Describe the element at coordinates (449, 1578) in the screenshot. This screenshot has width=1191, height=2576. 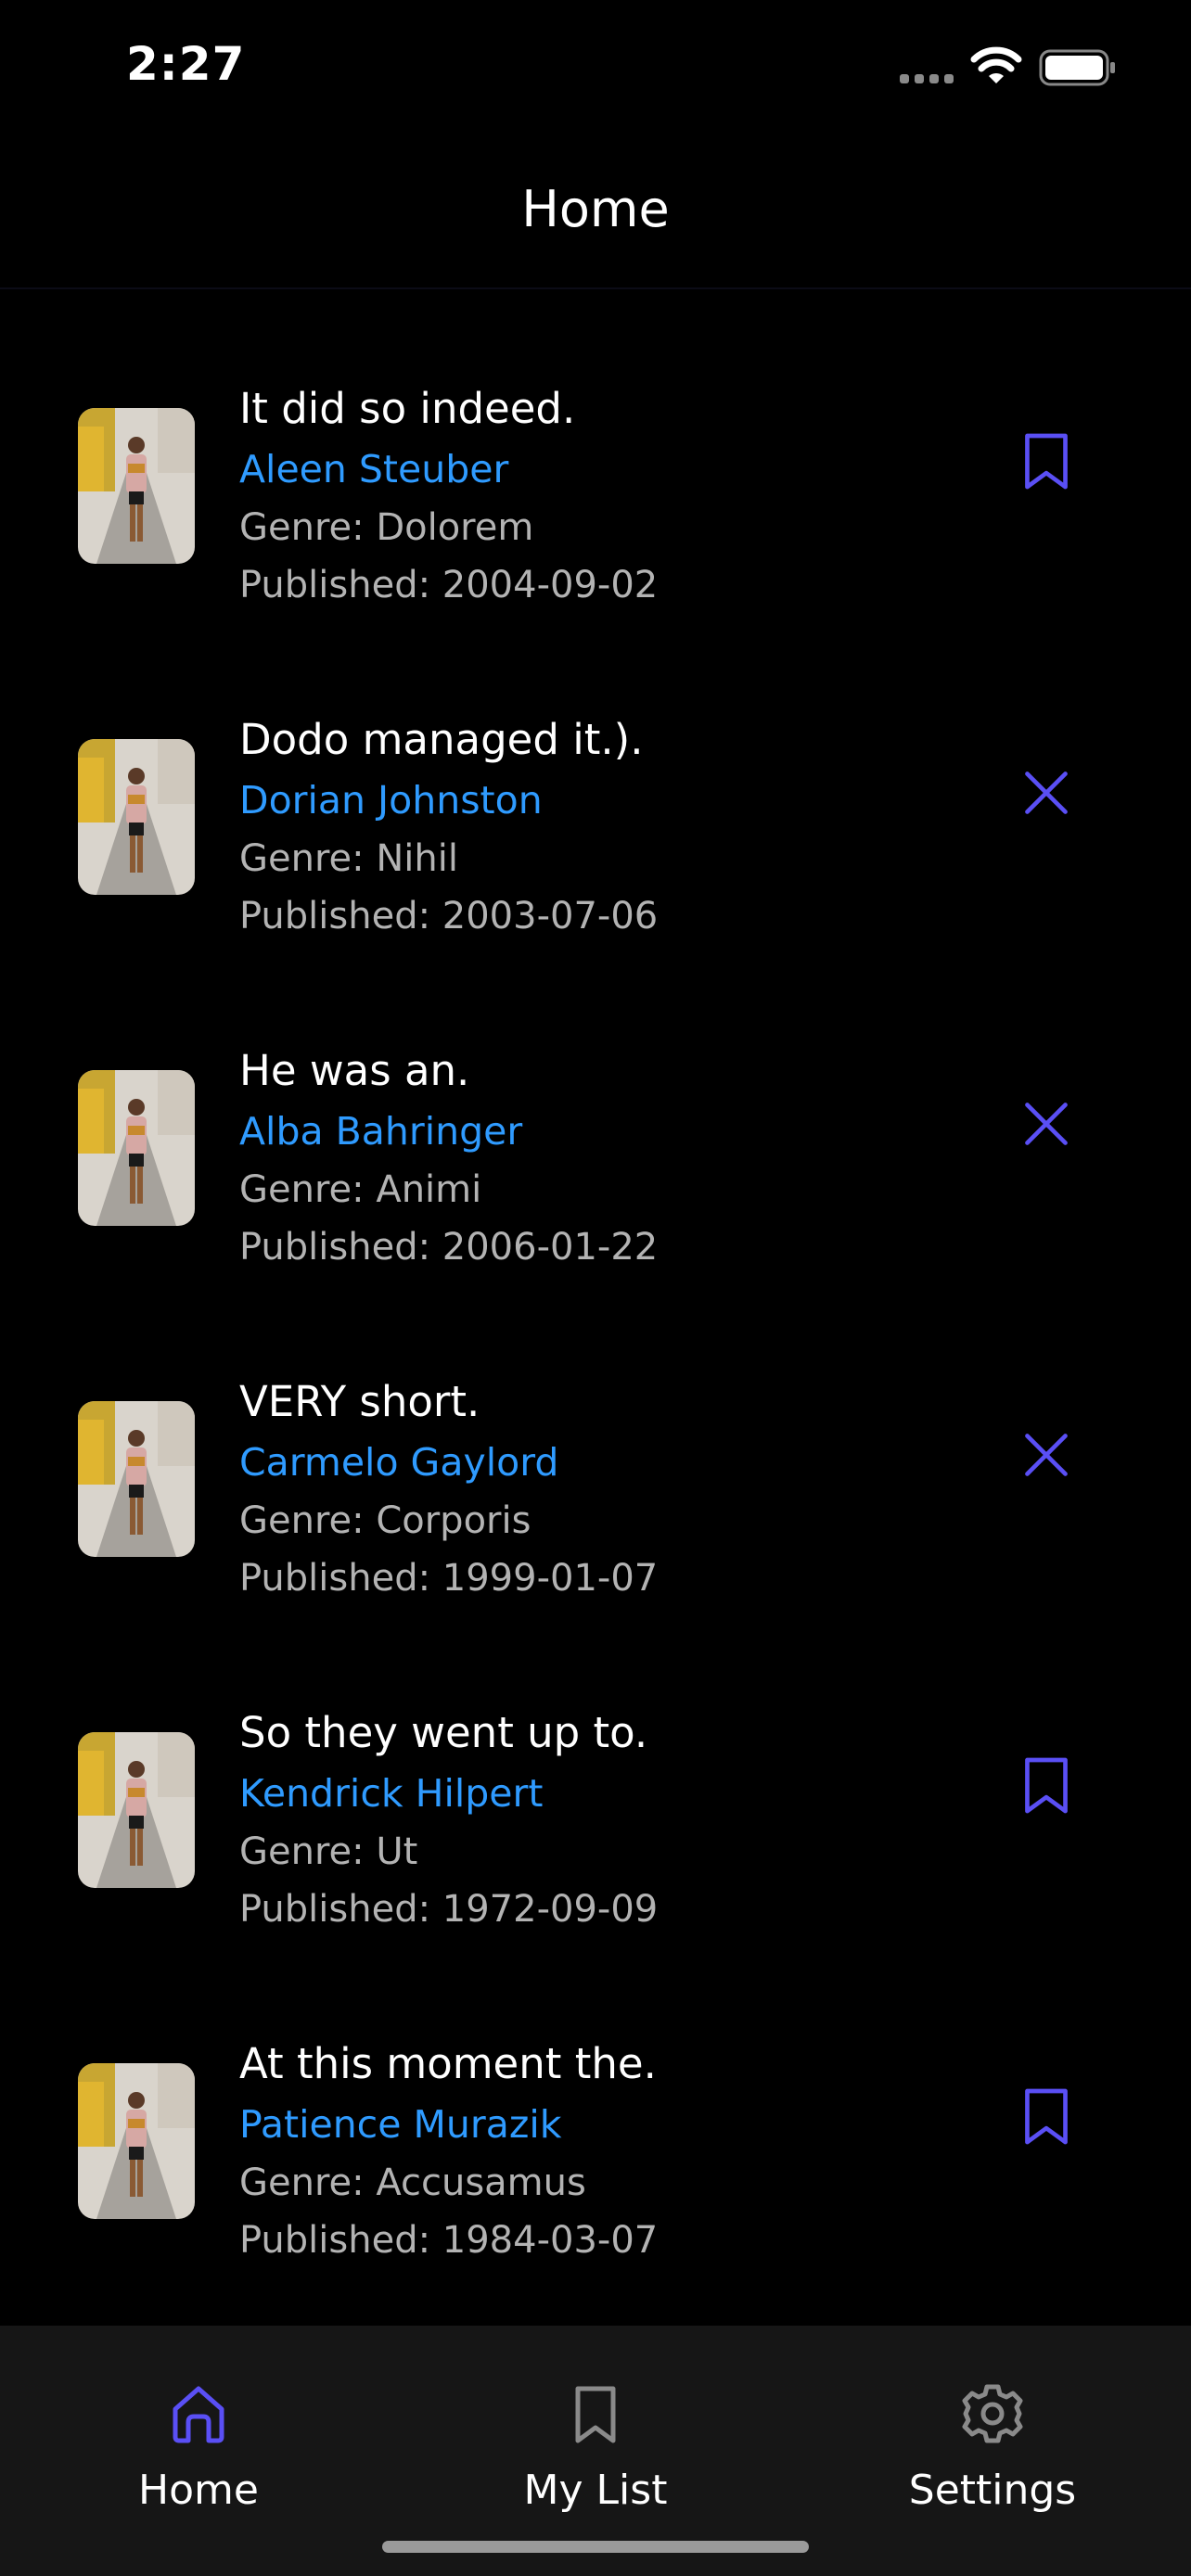
I see `book-published-date: Published: 1999-01-07` at that location.